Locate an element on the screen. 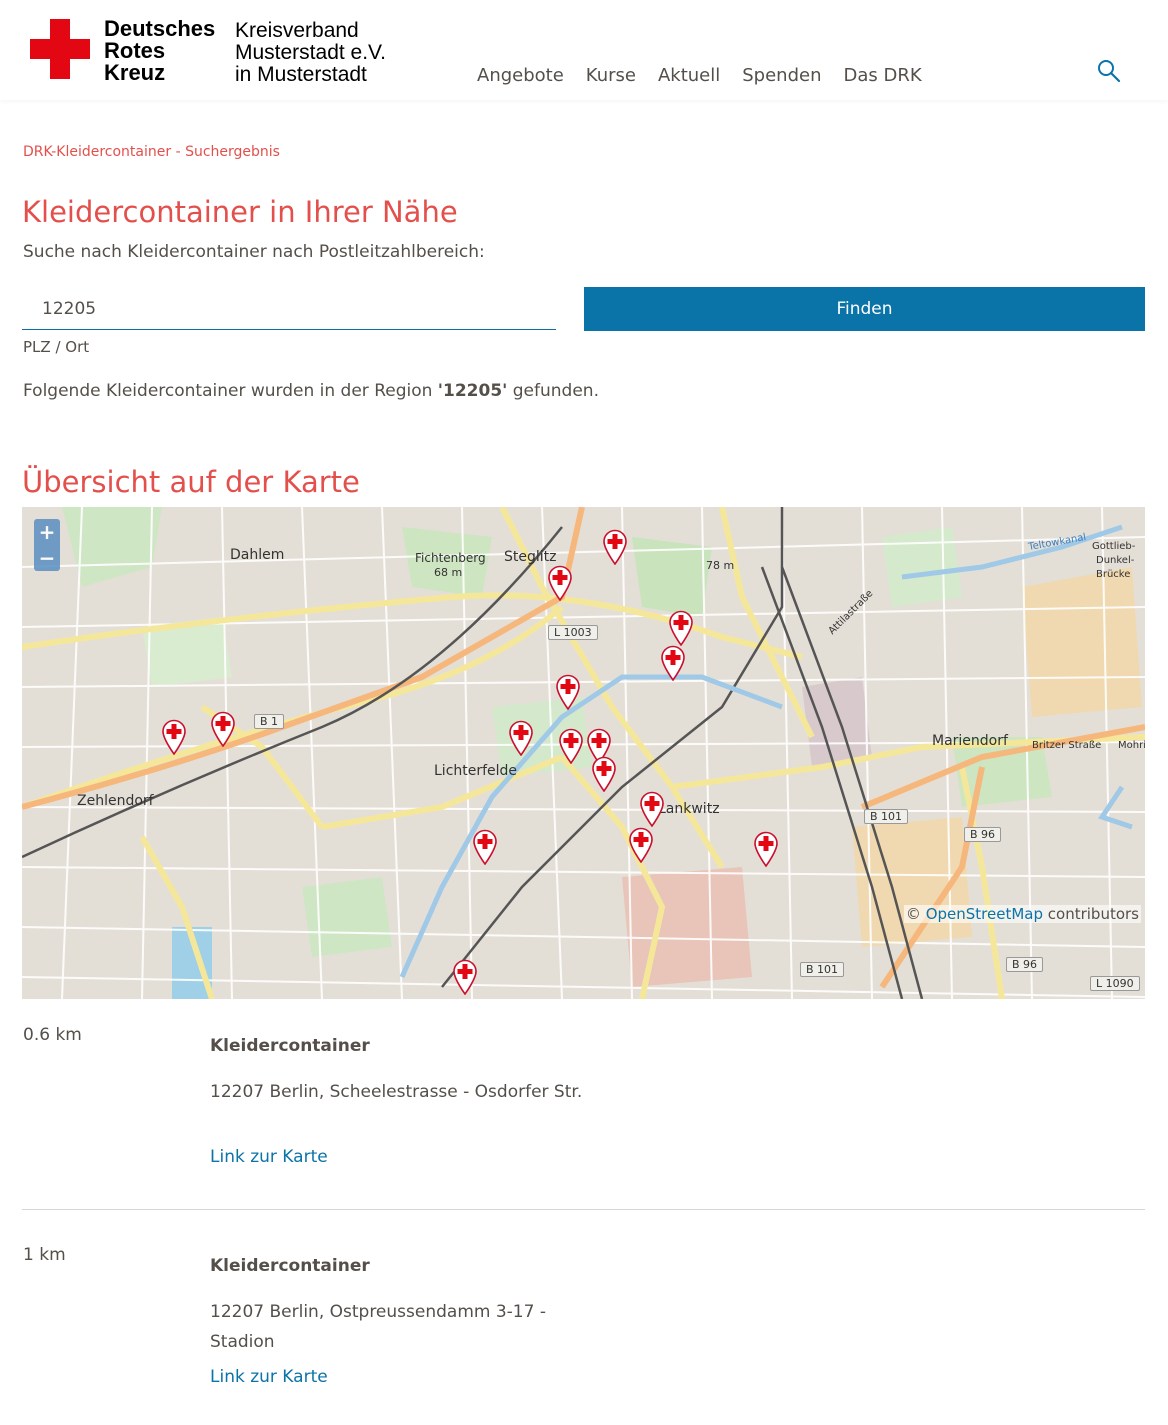 Image resolution: width=1168 pixels, height=1425 pixels. map-label: Lankwitz is located at coordinates (689, 809).